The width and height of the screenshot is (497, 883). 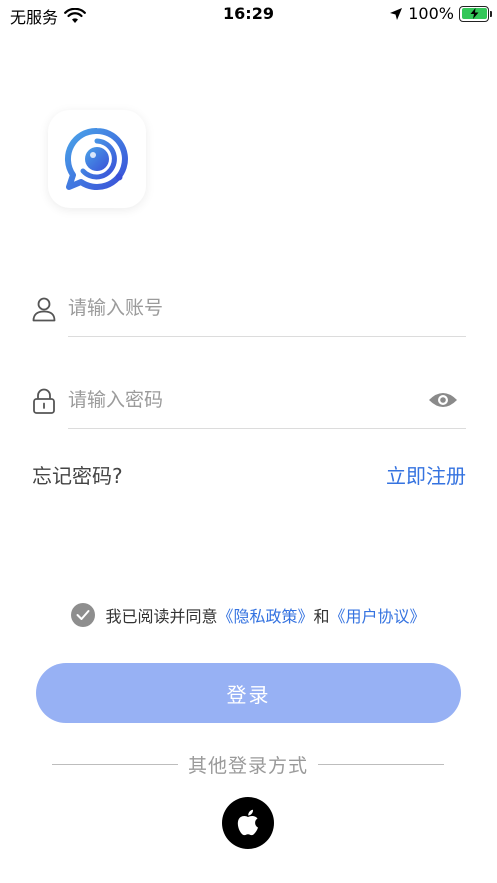 What do you see at coordinates (443, 400) in the screenshot?
I see `eye-icon` at bounding box center [443, 400].